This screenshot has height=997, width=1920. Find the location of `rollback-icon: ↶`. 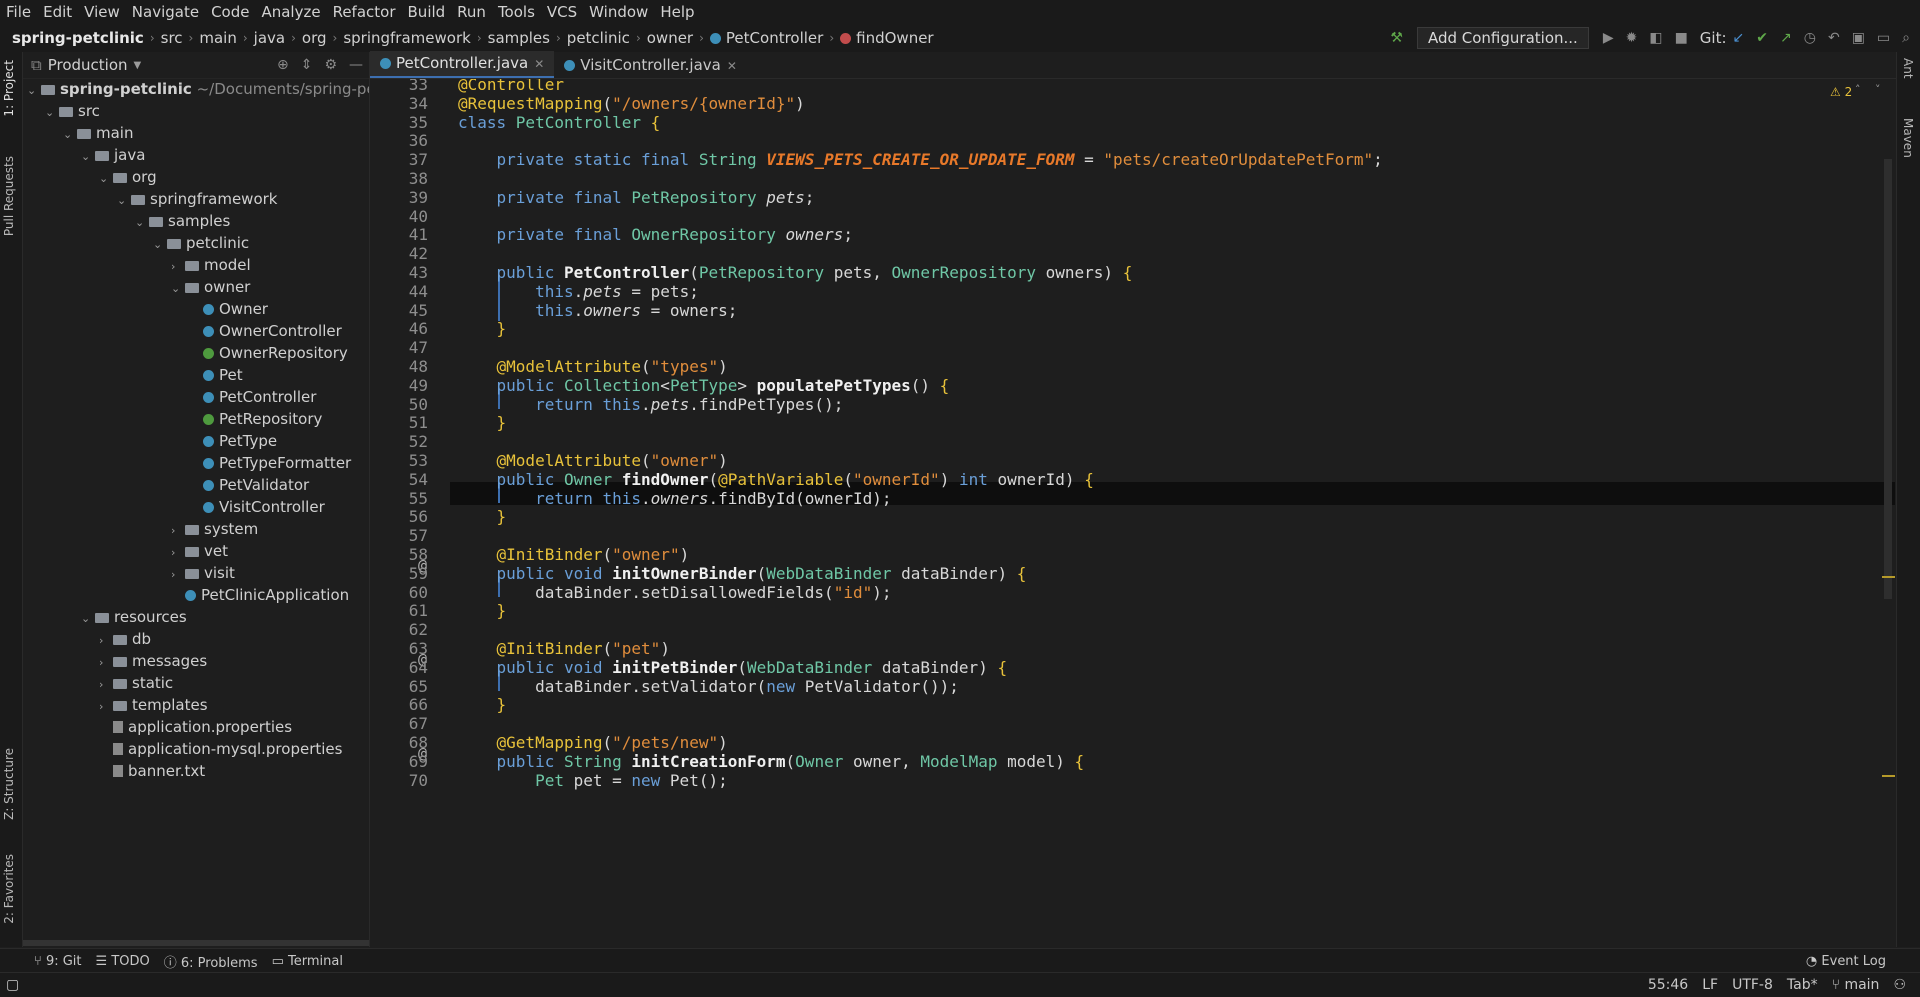

rollback-icon: ↶ is located at coordinates (1834, 38).